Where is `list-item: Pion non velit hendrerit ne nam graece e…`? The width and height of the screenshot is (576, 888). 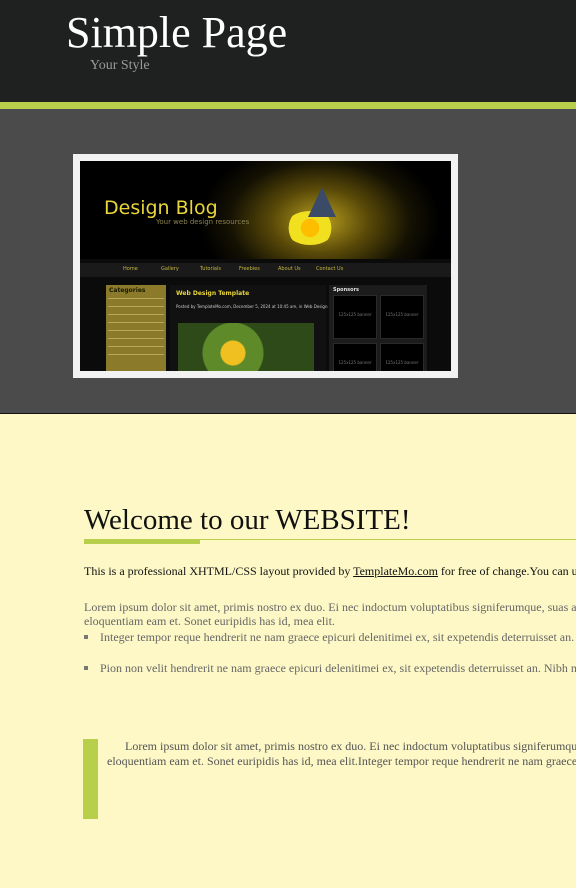
list-item: Pion non velit hendrerit ne nam graece e… is located at coordinates (330, 668).